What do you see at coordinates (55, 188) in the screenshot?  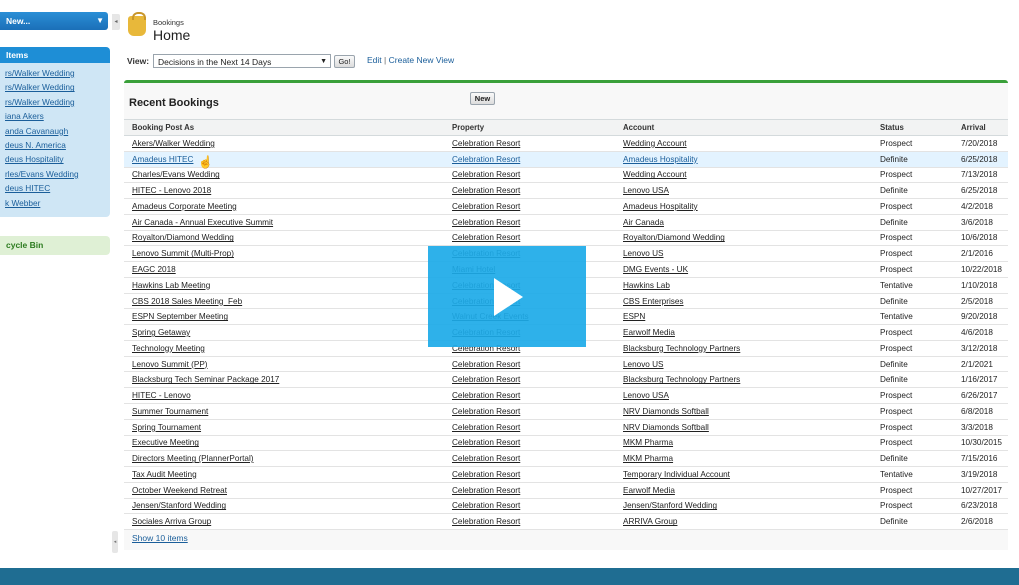 I see `recent-item: deus HITEC` at bounding box center [55, 188].